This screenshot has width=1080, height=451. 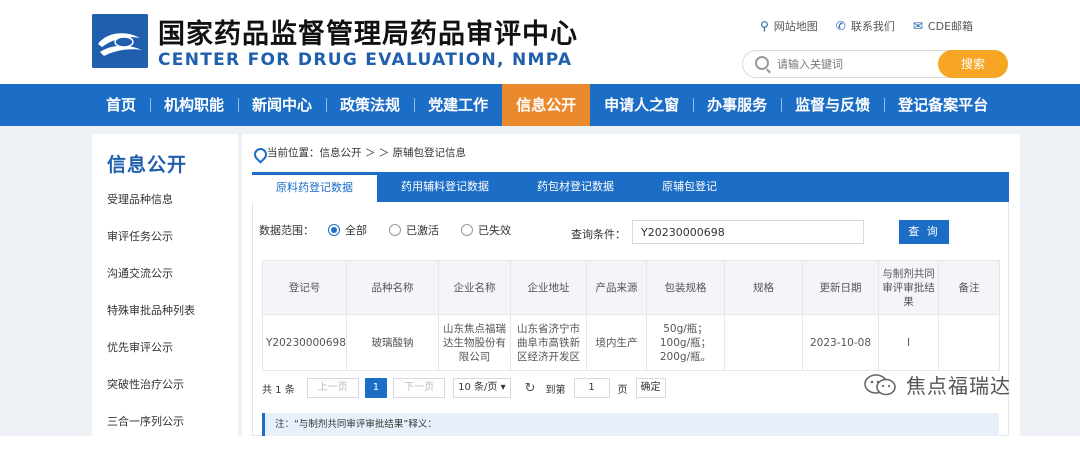 I want to click on cell-update-date: 2023-10-08, so click(x=840, y=342).